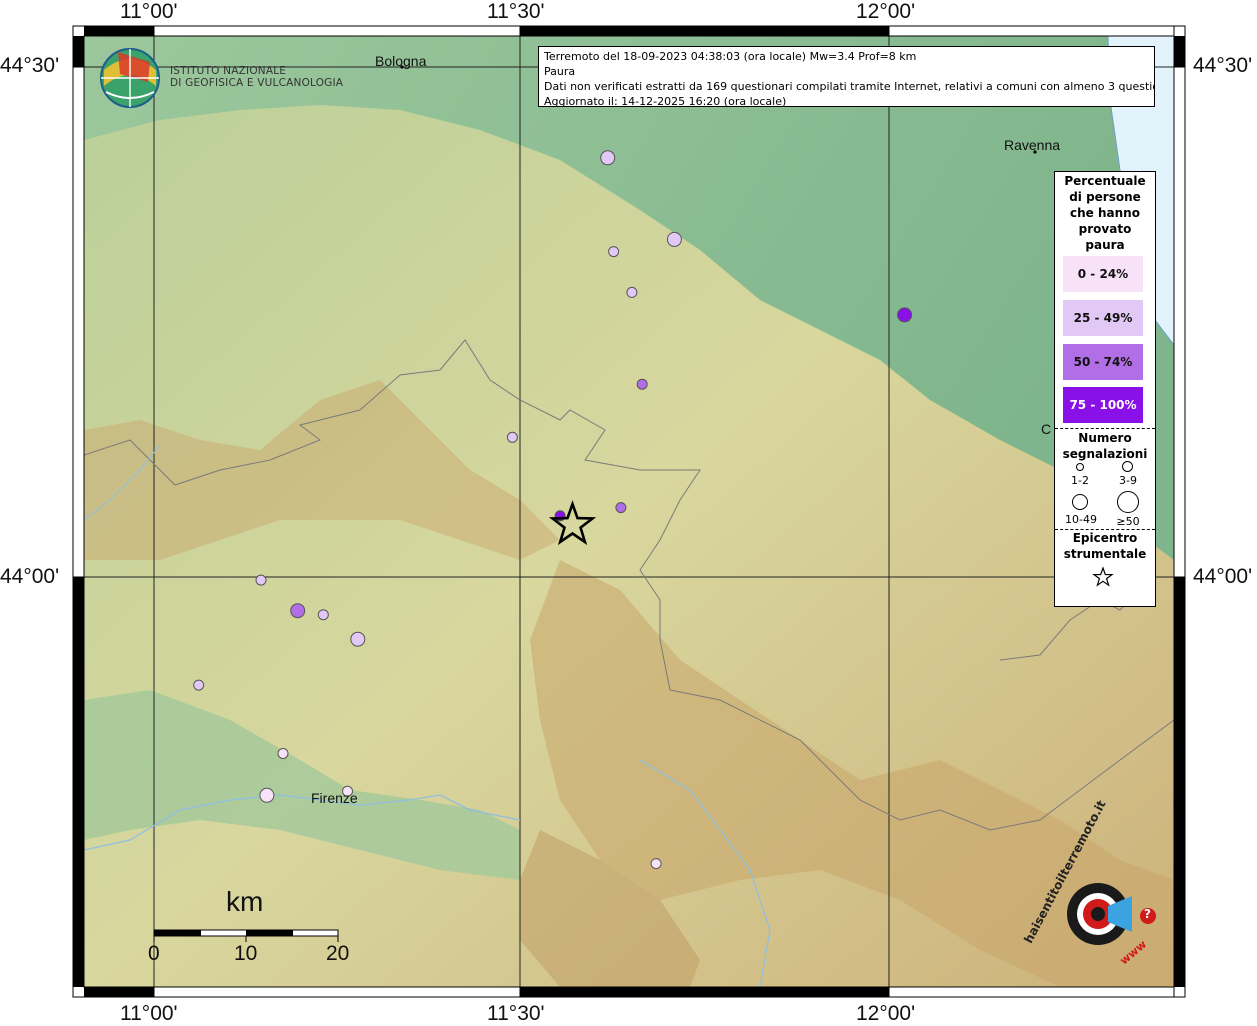 The height and width of the screenshot is (1026, 1257). What do you see at coordinates (1080, 480) in the screenshot?
I see `legend-count-1-2: 1-2` at bounding box center [1080, 480].